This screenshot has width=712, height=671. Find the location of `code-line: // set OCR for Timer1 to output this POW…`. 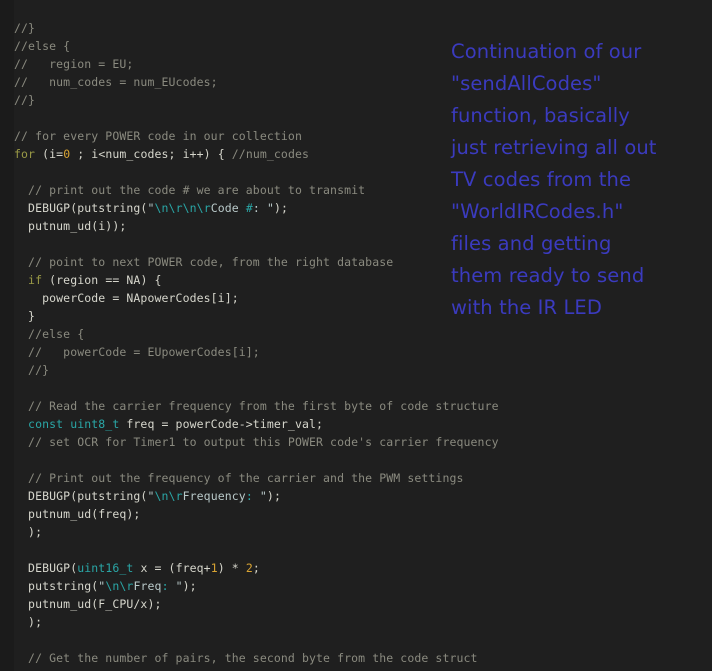

code-line: // set OCR for Timer1 to output this POW… is located at coordinates (256, 441).